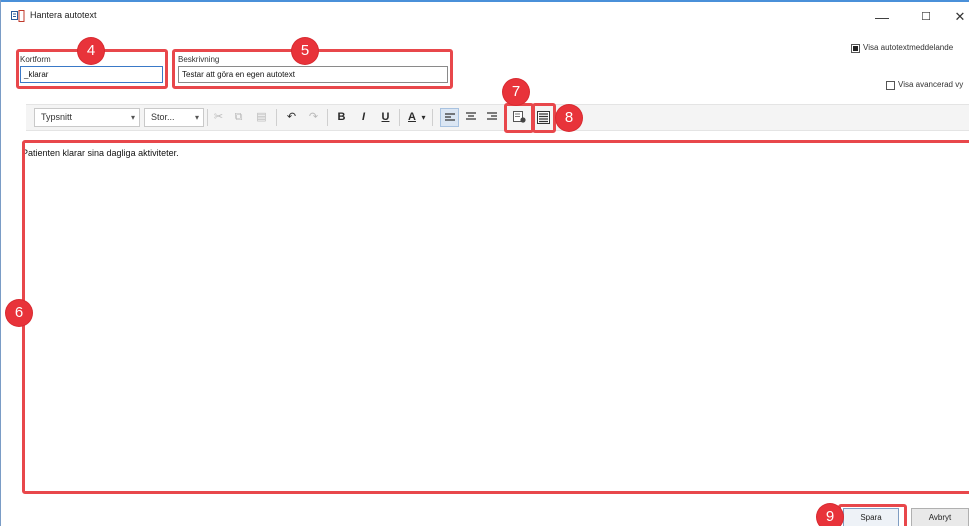 The image size is (969, 526). Describe the element at coordinates (363, 117) in the screenshot. I see `italic-button: I` at that location.